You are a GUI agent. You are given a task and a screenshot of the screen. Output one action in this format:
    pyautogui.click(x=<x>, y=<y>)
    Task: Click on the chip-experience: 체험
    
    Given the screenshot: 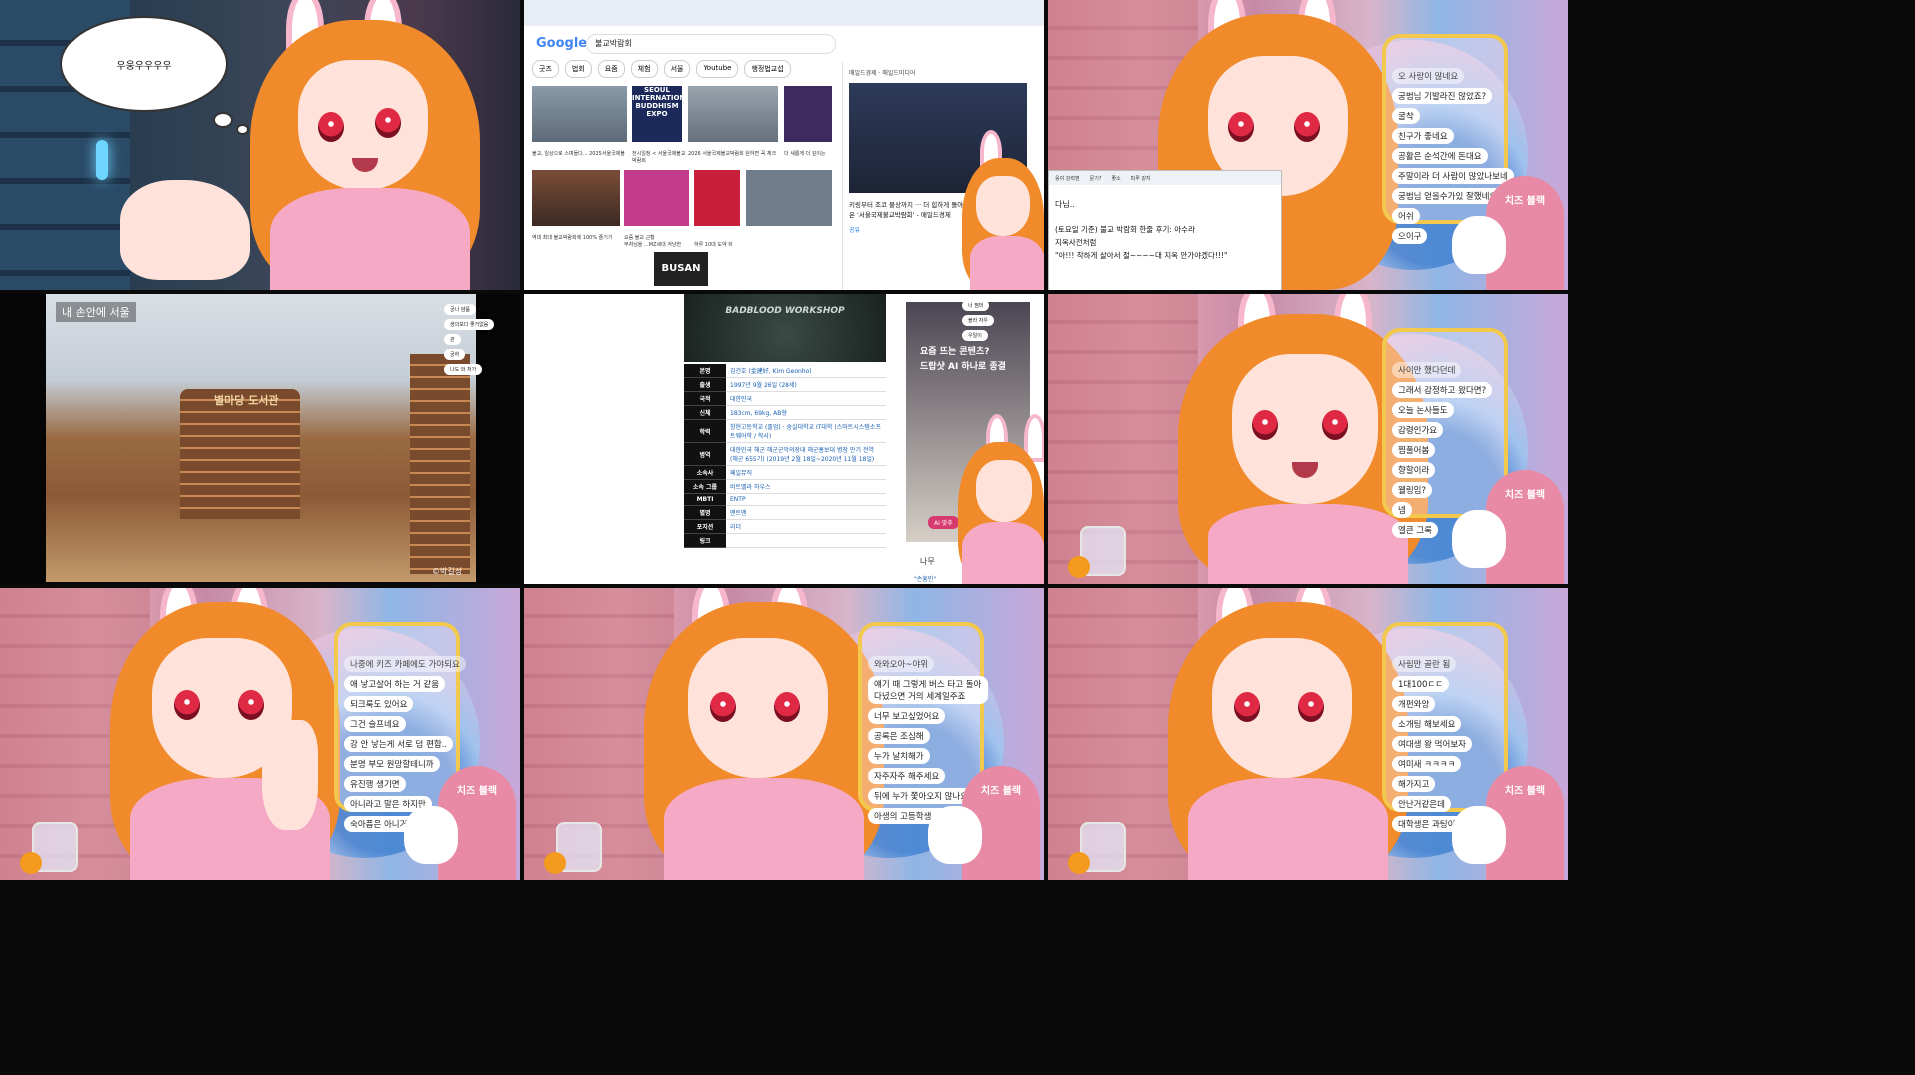 What is the action you would take?
    pyautogui.click(x=644, y=69)
    